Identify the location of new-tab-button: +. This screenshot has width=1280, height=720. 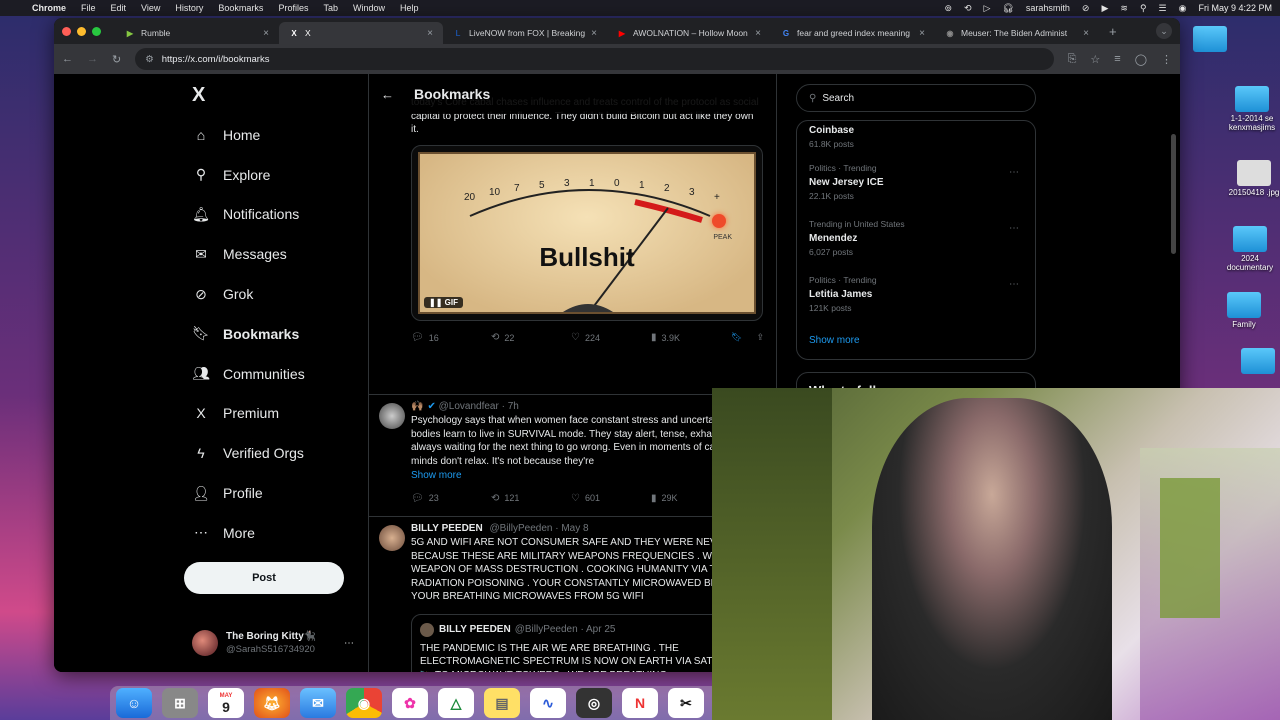
(1113, 31).